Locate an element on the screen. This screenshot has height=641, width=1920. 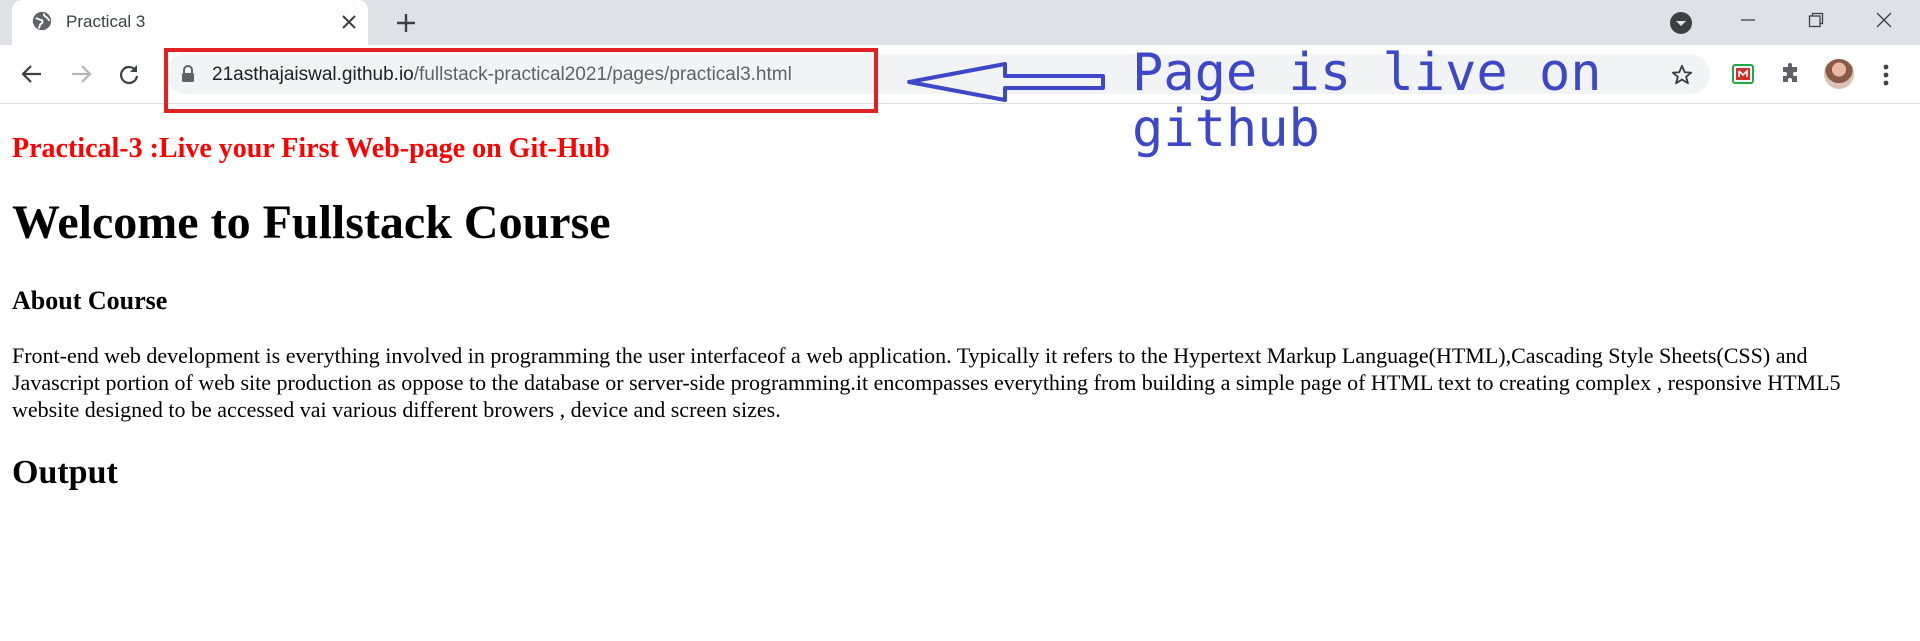
tab-strip: Practical 3 is located at coordinates (960, 22).